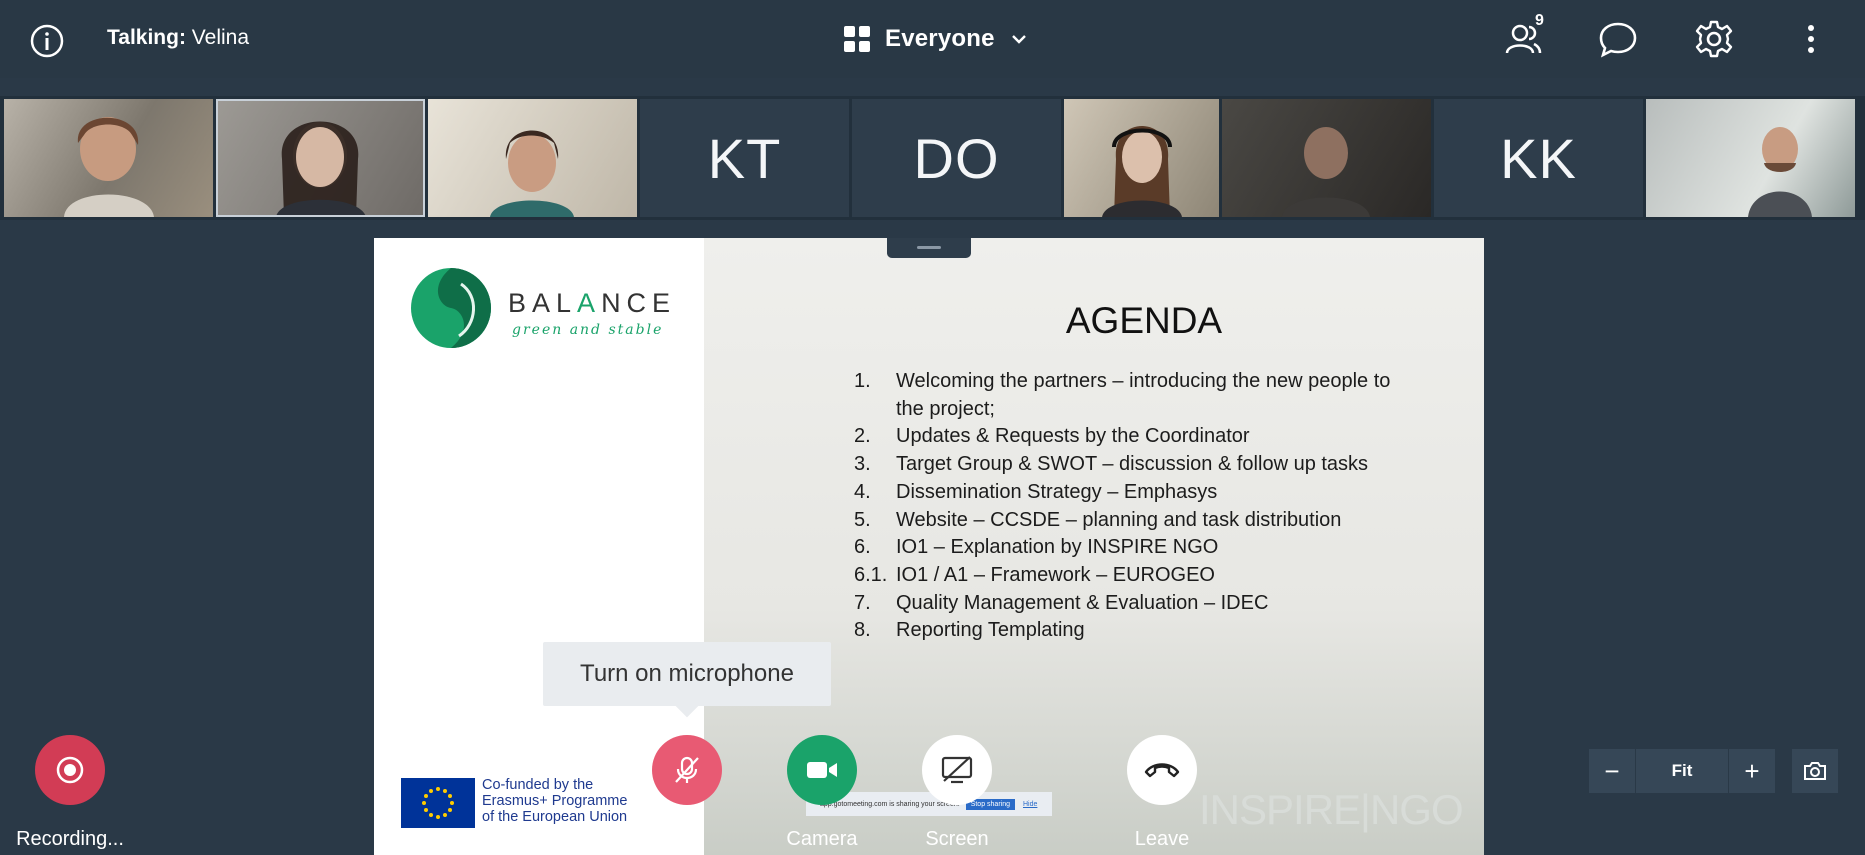 The image size is (1865, 855). I want to click on talking-indicator: Talking: Velina, so click(178, 38).